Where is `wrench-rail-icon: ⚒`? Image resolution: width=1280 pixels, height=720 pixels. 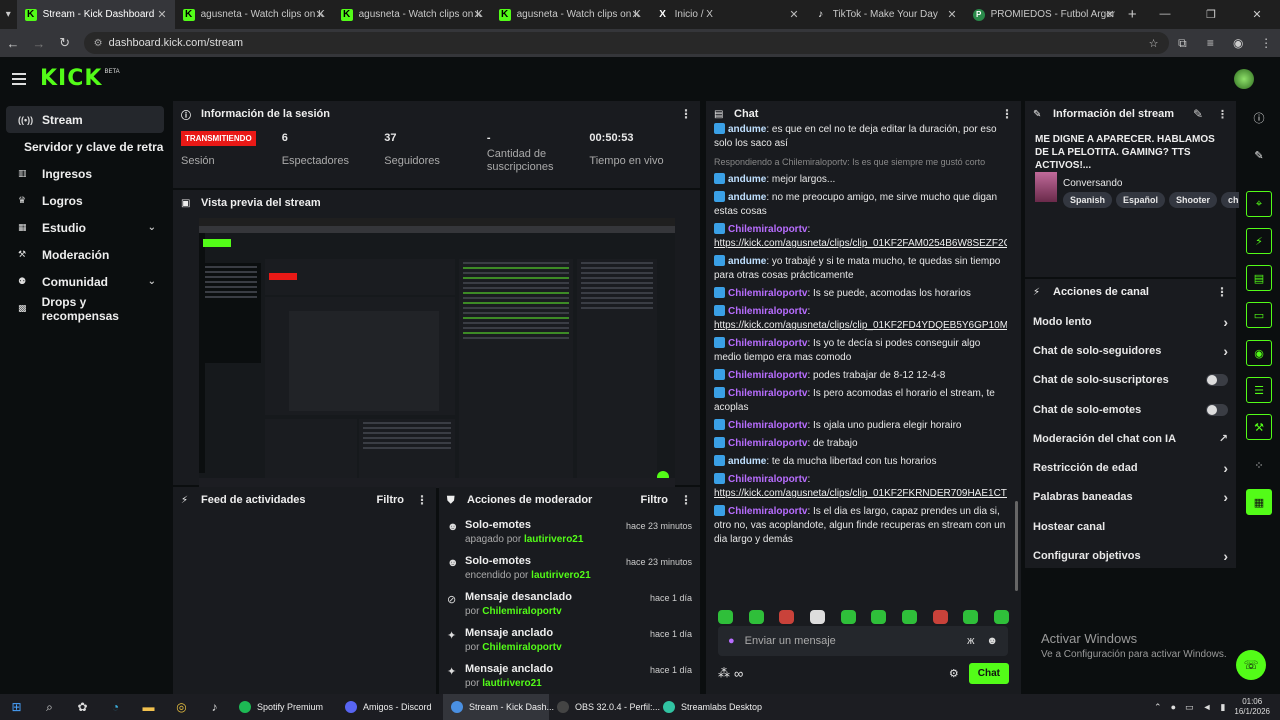 wrench-rail-icon: ⚒ is located at coordinates (1259, 427).